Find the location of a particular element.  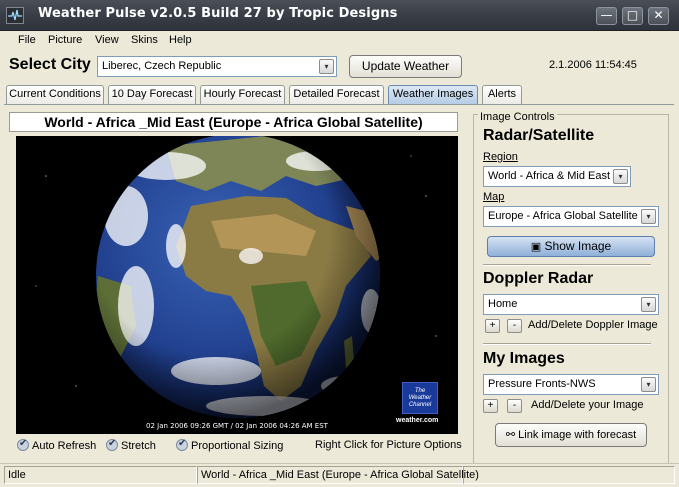

tab-weather-images: Weather Images is located at coordinates (433, 94).